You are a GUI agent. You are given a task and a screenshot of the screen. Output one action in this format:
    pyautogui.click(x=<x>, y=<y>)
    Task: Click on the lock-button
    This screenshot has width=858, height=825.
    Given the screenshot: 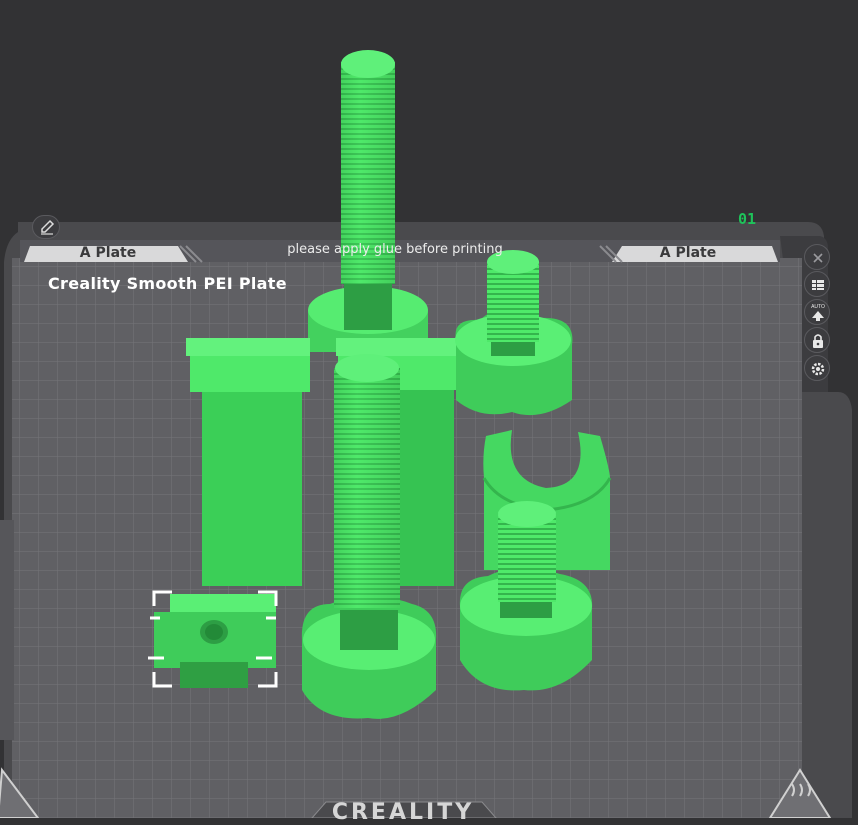 What is the action you would take?
    pyautogui.click(x=817, y=340)
    